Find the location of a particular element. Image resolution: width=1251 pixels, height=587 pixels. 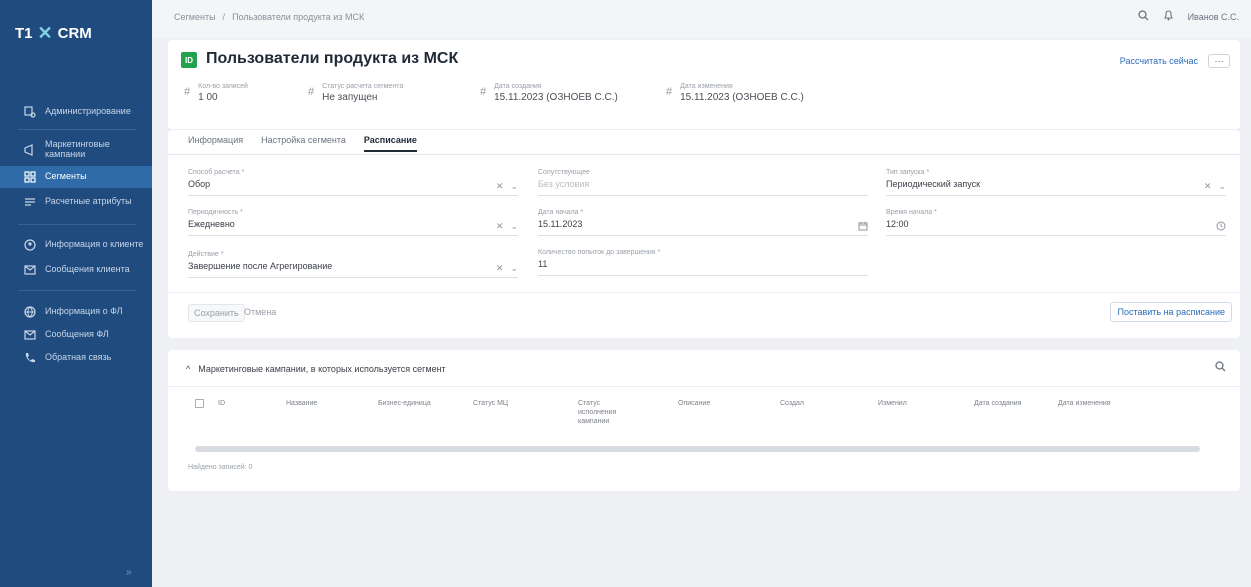

retries-field: Количество попыток до завершения * 11 is located at coordinates (703, 262).